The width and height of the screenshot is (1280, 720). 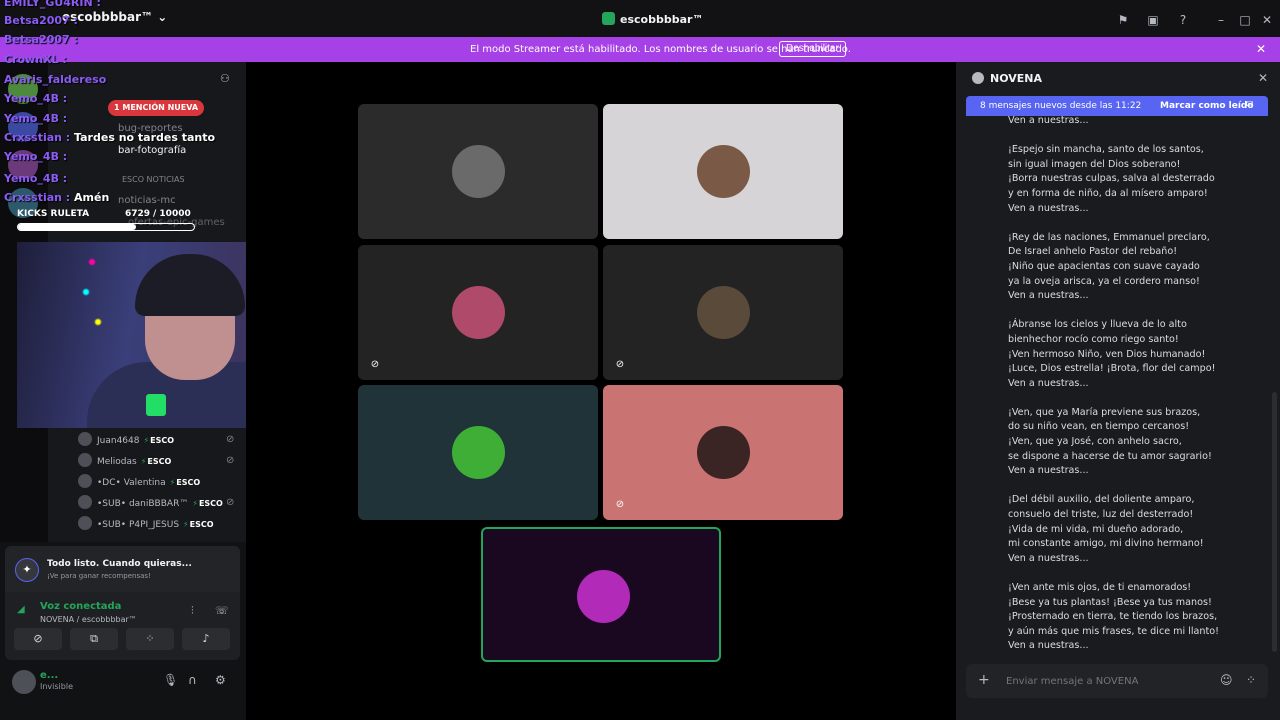 I want to click on add-attachment-icon: +, so click(x=984, y=680).